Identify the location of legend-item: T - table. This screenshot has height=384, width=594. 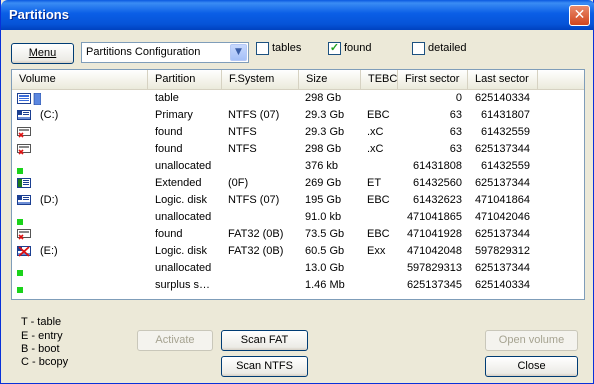
(41, 322).